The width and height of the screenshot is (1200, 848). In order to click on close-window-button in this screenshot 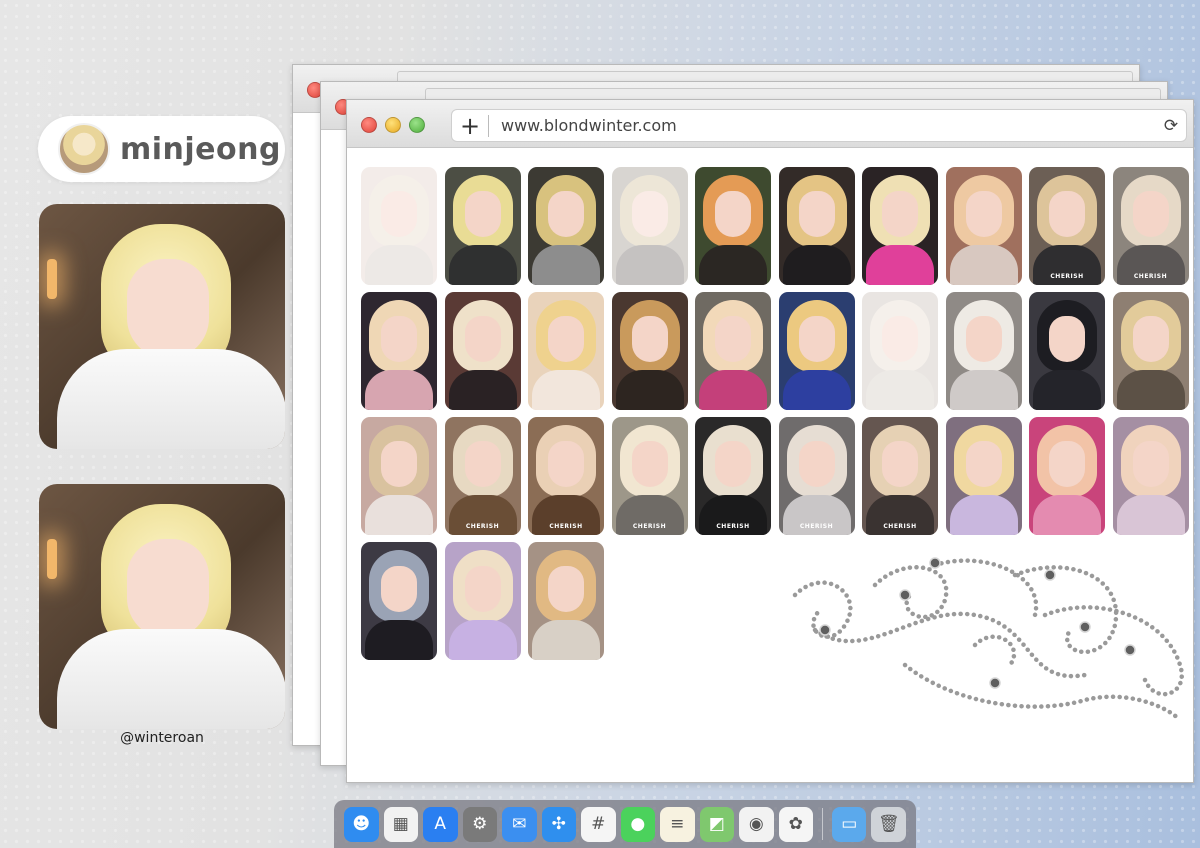, I will do `click(369, 125)`.